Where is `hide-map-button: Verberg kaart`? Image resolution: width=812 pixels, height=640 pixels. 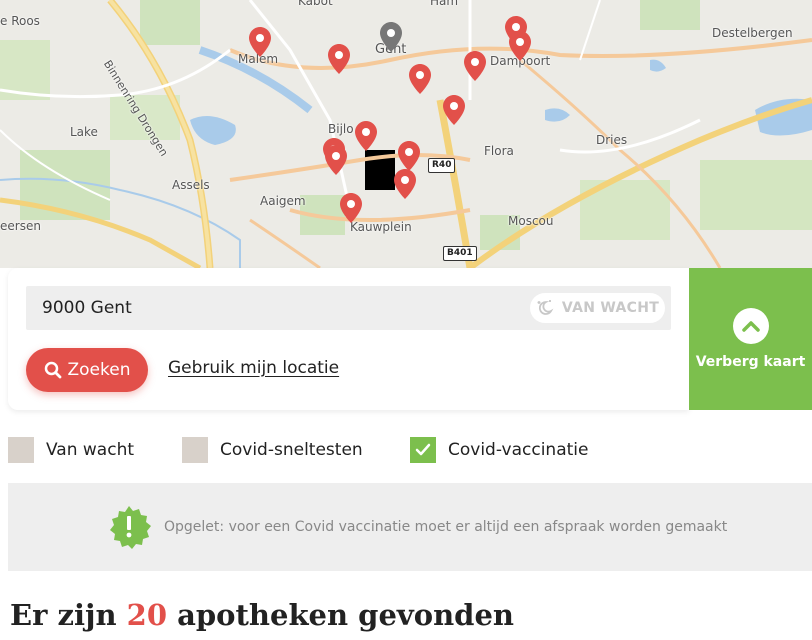
hide-map-button: Verberg kaart is located at coordinates (750, 339).